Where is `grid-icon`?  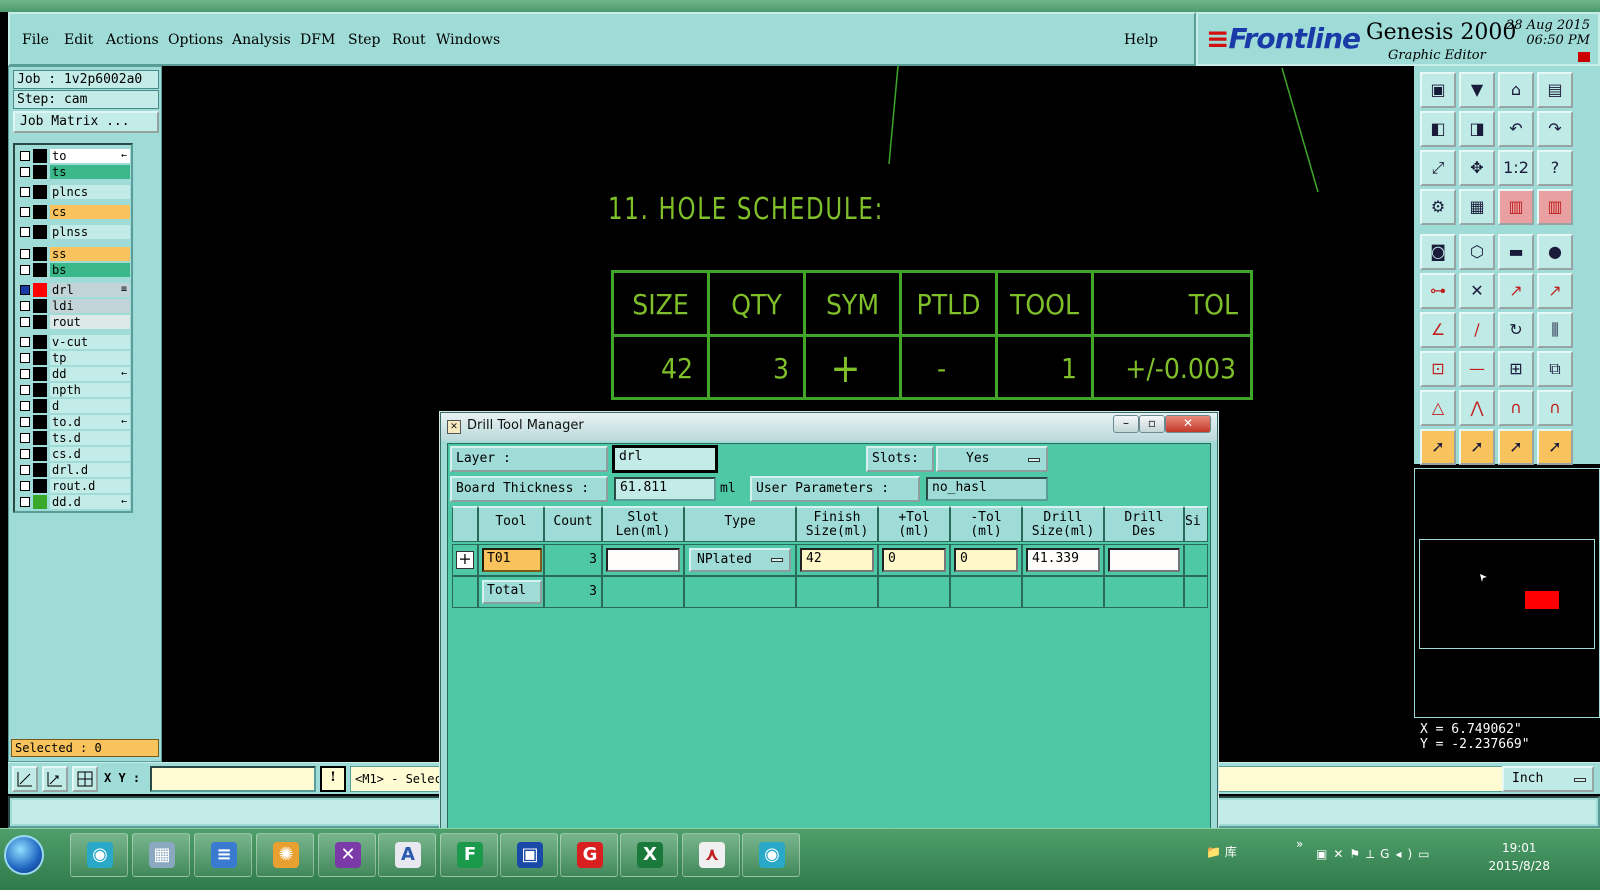
grid-icon is located at coordinates (85, 779).